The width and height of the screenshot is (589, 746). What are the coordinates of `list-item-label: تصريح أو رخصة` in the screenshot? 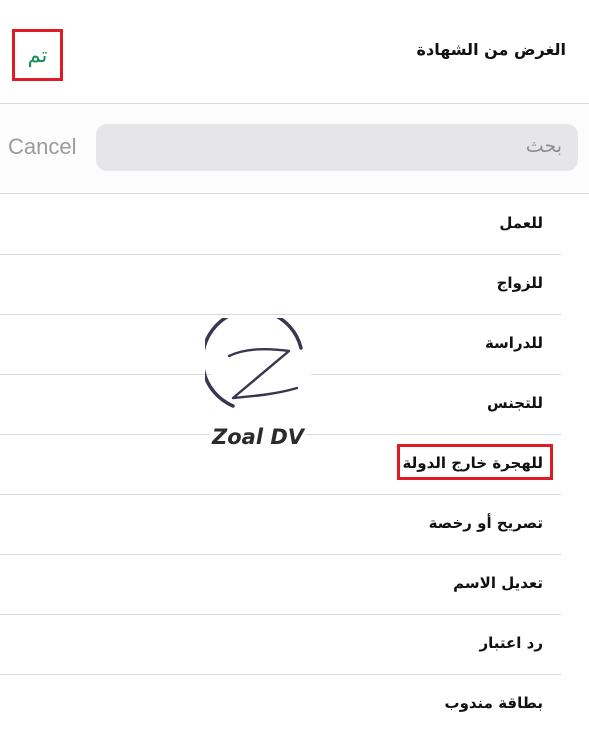 It's located at (485, 523).